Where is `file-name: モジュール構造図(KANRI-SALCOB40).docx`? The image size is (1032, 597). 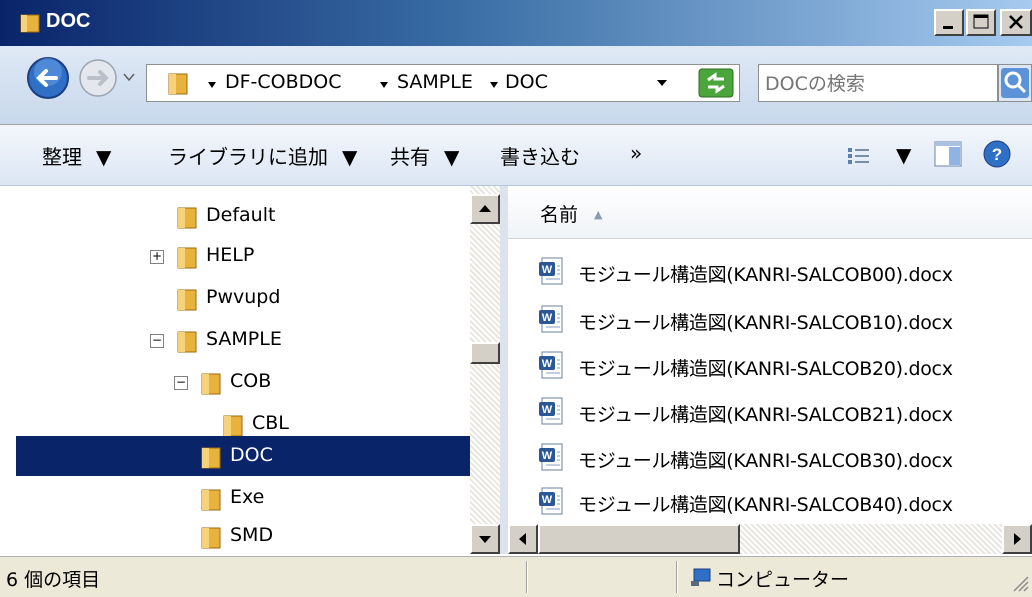
file-name: モジュール構造図(KANRI-SALCOB40).docx is located at coordinates (765, 505).